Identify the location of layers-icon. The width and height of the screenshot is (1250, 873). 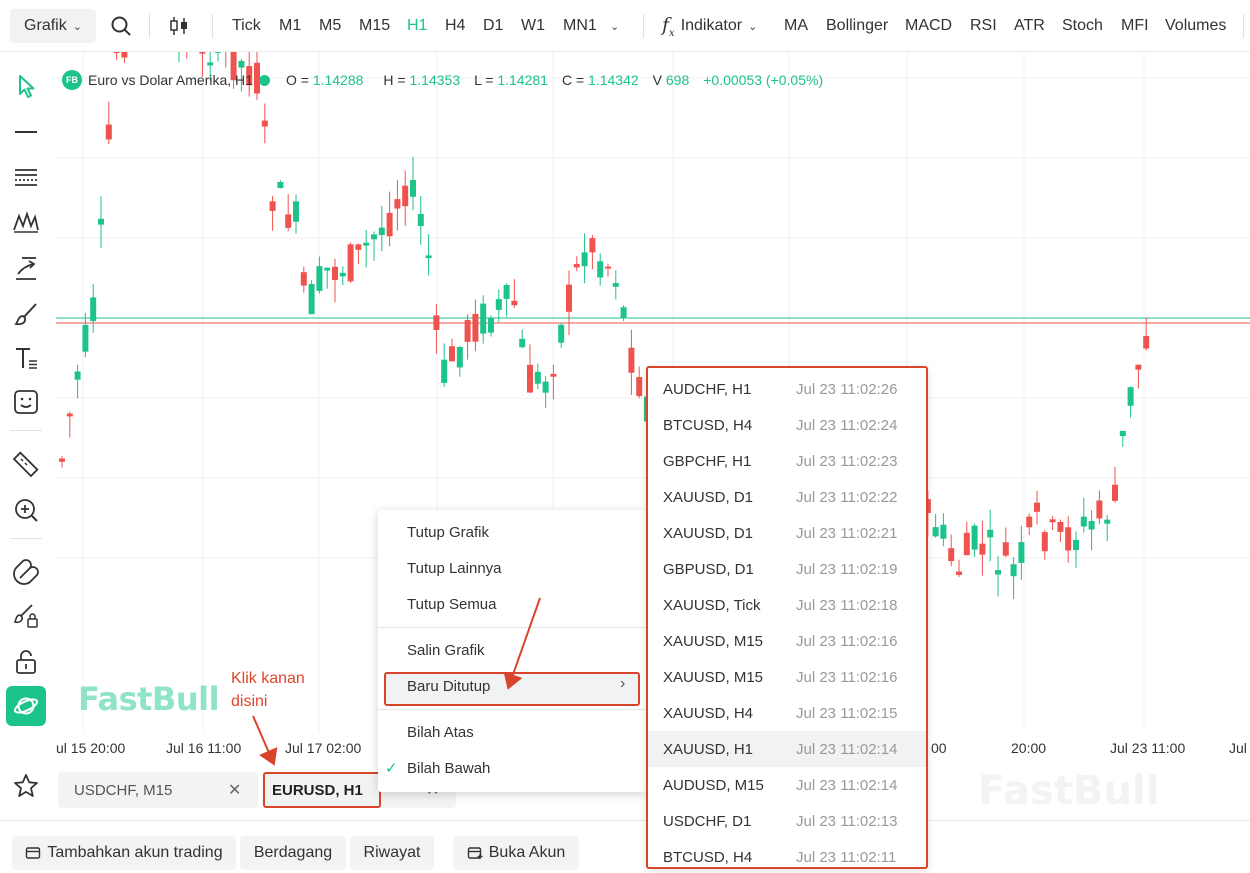
(26, 706).